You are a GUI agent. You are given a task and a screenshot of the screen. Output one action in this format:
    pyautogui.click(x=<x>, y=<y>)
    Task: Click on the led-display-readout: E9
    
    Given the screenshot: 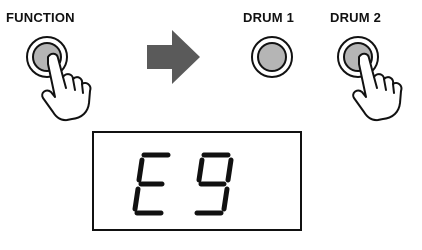 What is the action you would take?
    pyautogui.click(x=183, y=184)
    